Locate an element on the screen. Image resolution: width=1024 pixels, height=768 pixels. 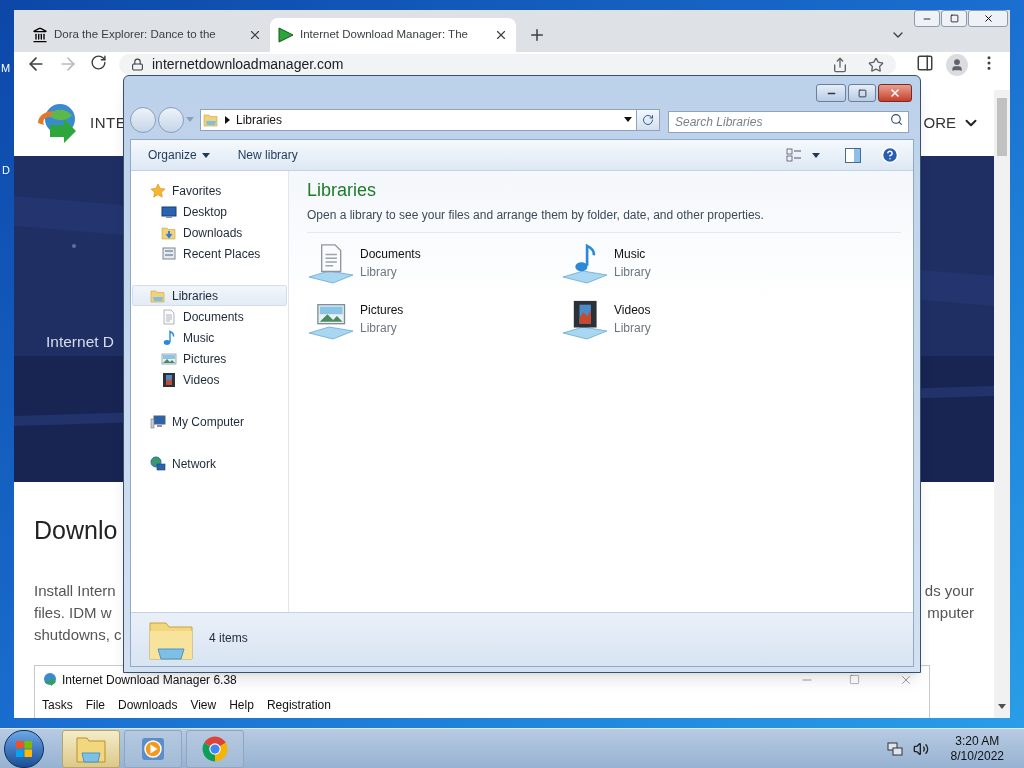
desktop-icon is located at coordinates (169, 211).